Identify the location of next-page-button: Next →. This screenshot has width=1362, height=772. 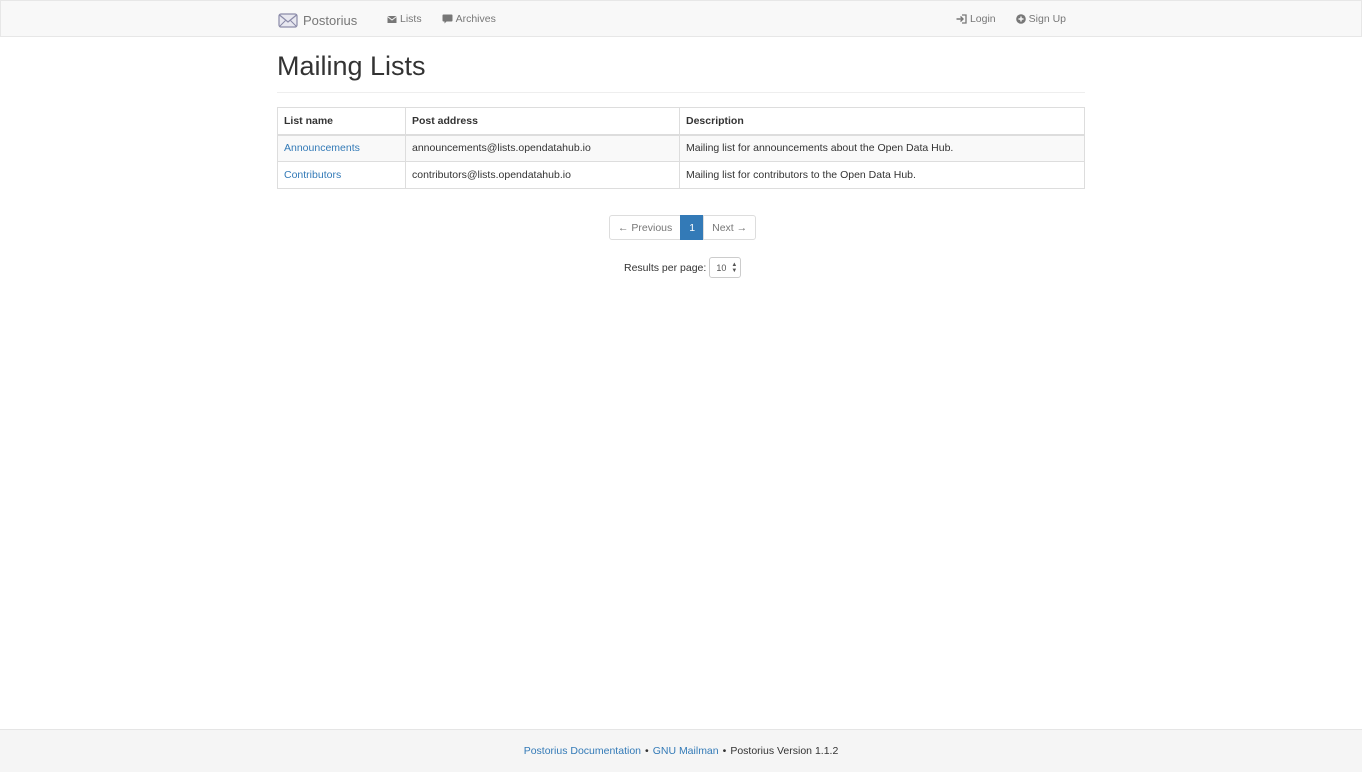
(730, 227).